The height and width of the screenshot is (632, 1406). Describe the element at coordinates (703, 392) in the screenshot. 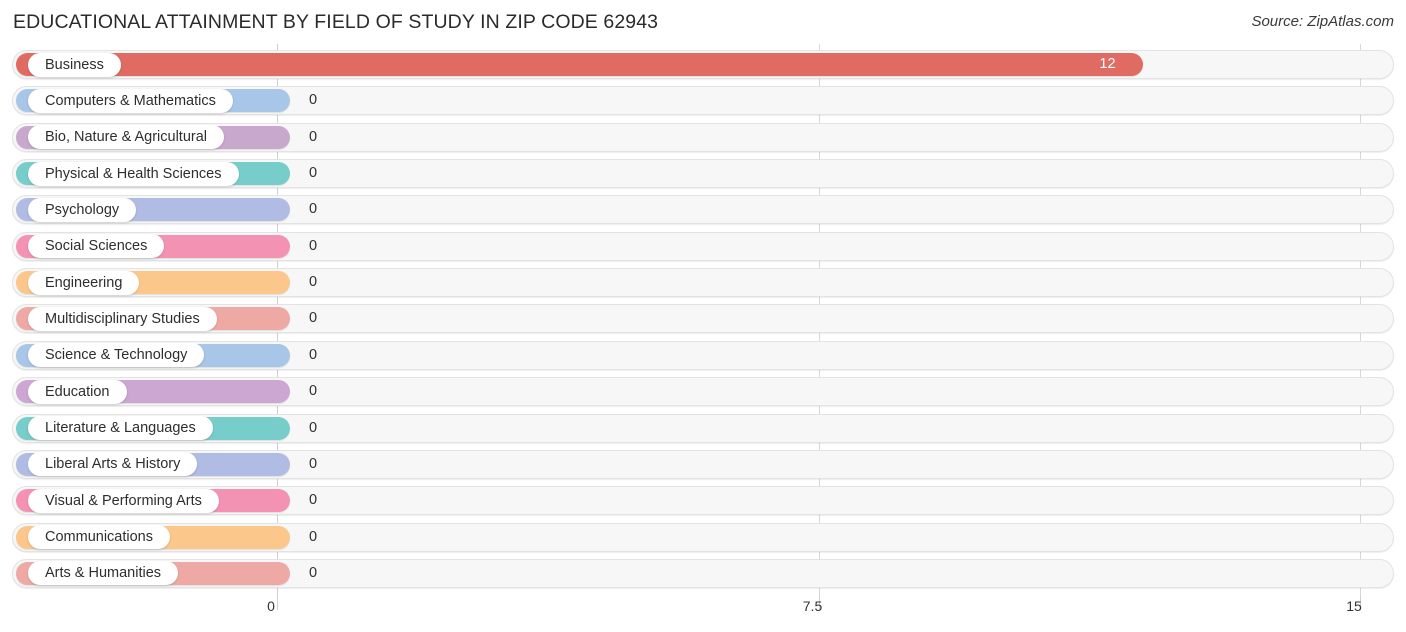

I see `table-row: Education 0` at that location.